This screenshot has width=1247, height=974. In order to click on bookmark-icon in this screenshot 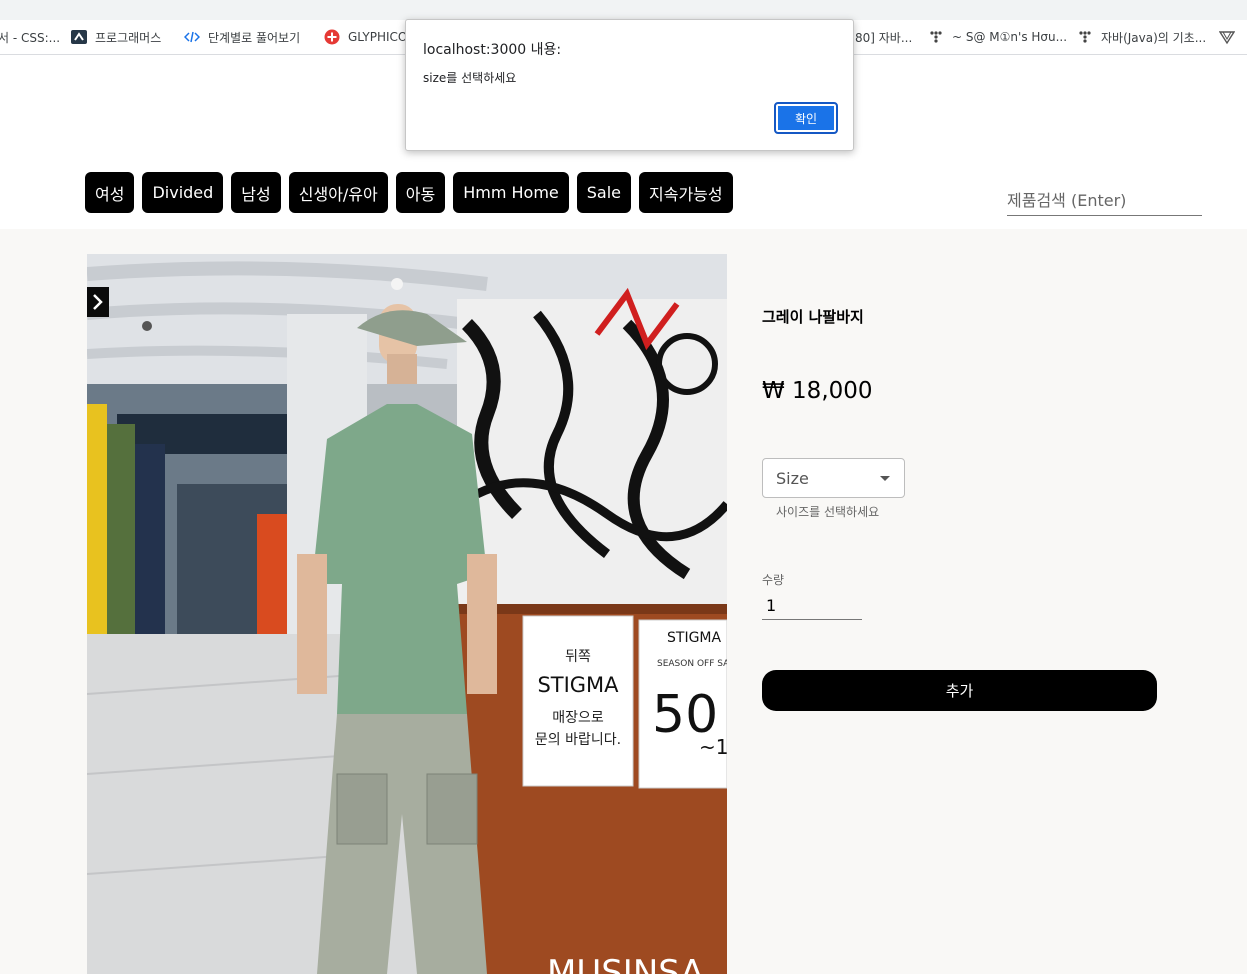, I will do `click(1227, 37)`.